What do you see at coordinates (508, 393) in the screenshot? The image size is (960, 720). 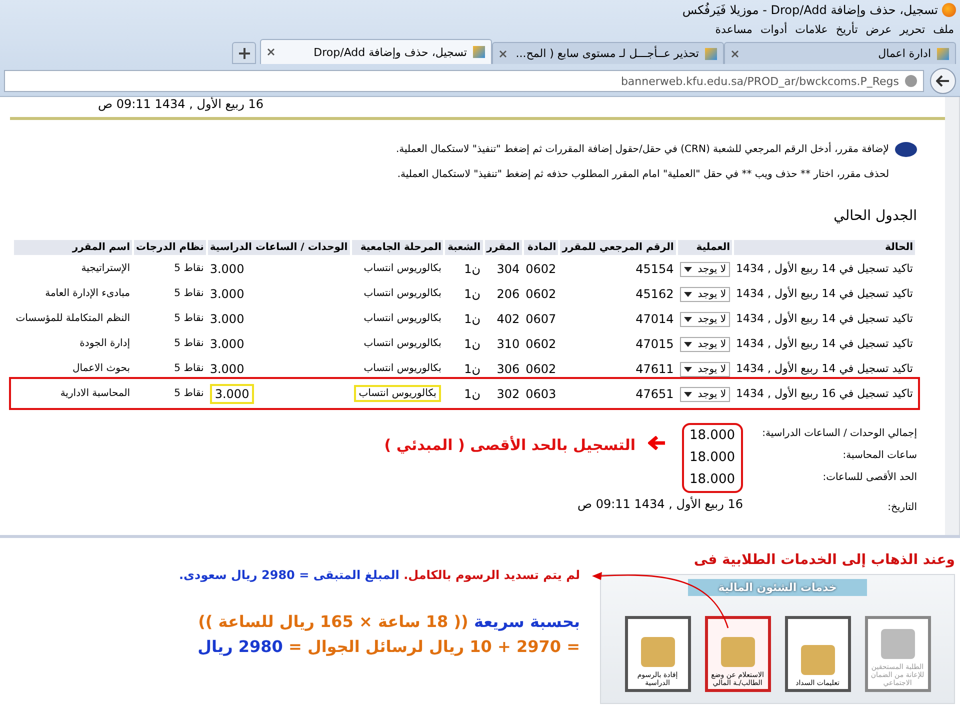 I see `table-cell: 302` at bounding box center [508, 393].